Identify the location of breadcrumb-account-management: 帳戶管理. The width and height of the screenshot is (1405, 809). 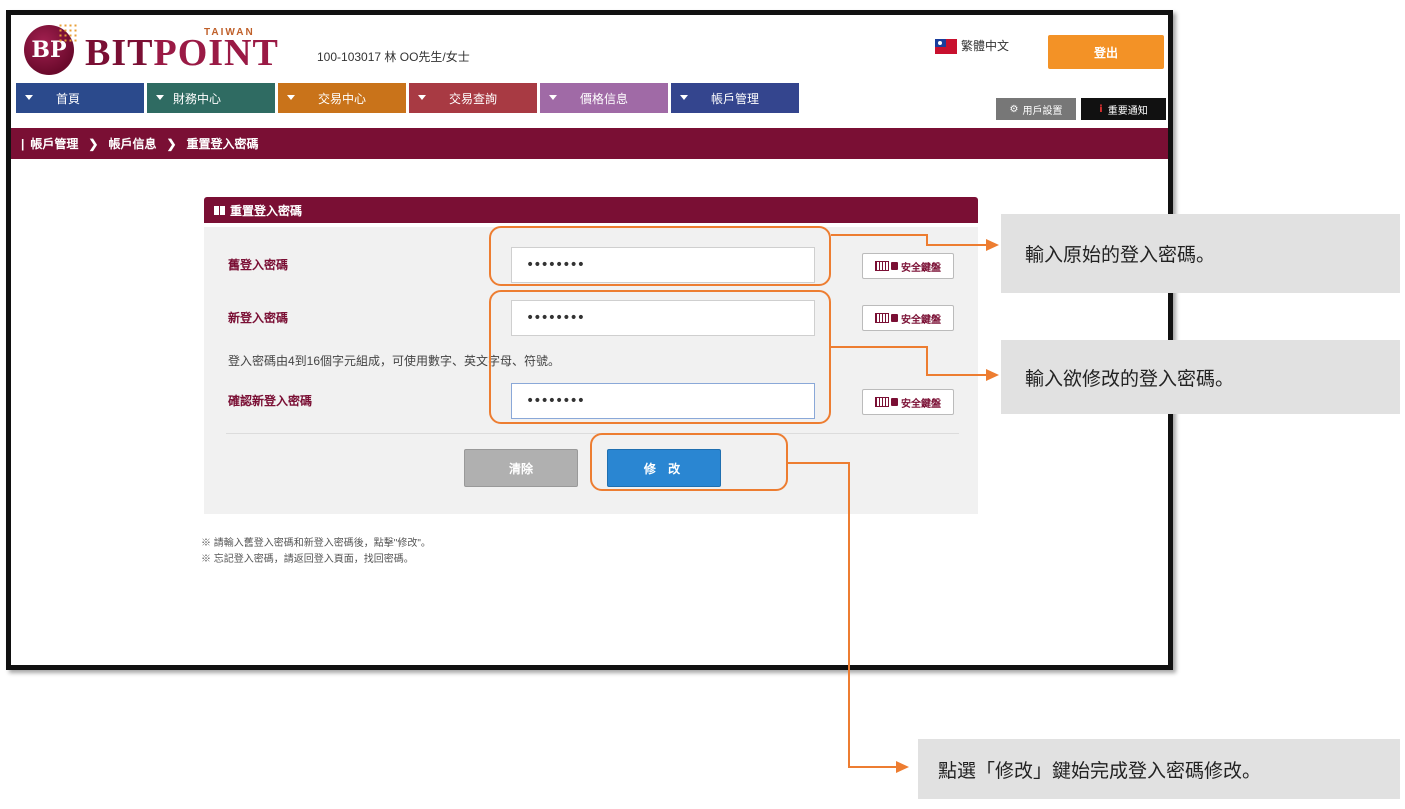
(54, 143).